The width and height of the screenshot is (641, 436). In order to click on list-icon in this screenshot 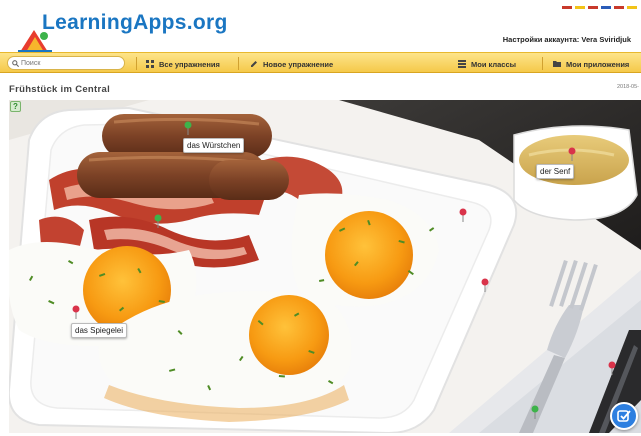, I will do `click(462, 64)`.